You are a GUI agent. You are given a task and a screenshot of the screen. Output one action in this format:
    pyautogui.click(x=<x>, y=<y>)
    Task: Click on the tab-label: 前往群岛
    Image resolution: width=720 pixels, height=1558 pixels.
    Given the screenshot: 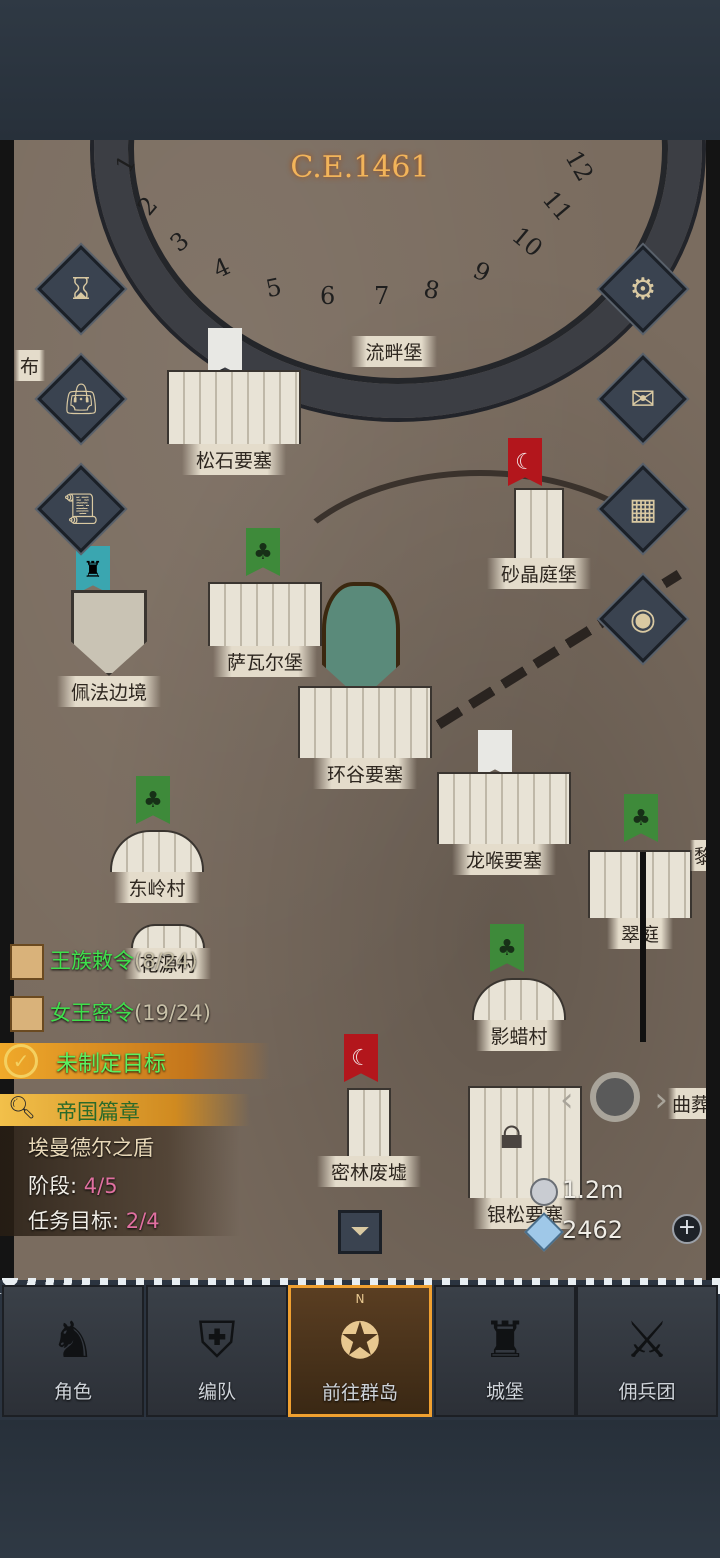 What is the action you would take?
    pyautogui.click(x=359, y=1393)
    